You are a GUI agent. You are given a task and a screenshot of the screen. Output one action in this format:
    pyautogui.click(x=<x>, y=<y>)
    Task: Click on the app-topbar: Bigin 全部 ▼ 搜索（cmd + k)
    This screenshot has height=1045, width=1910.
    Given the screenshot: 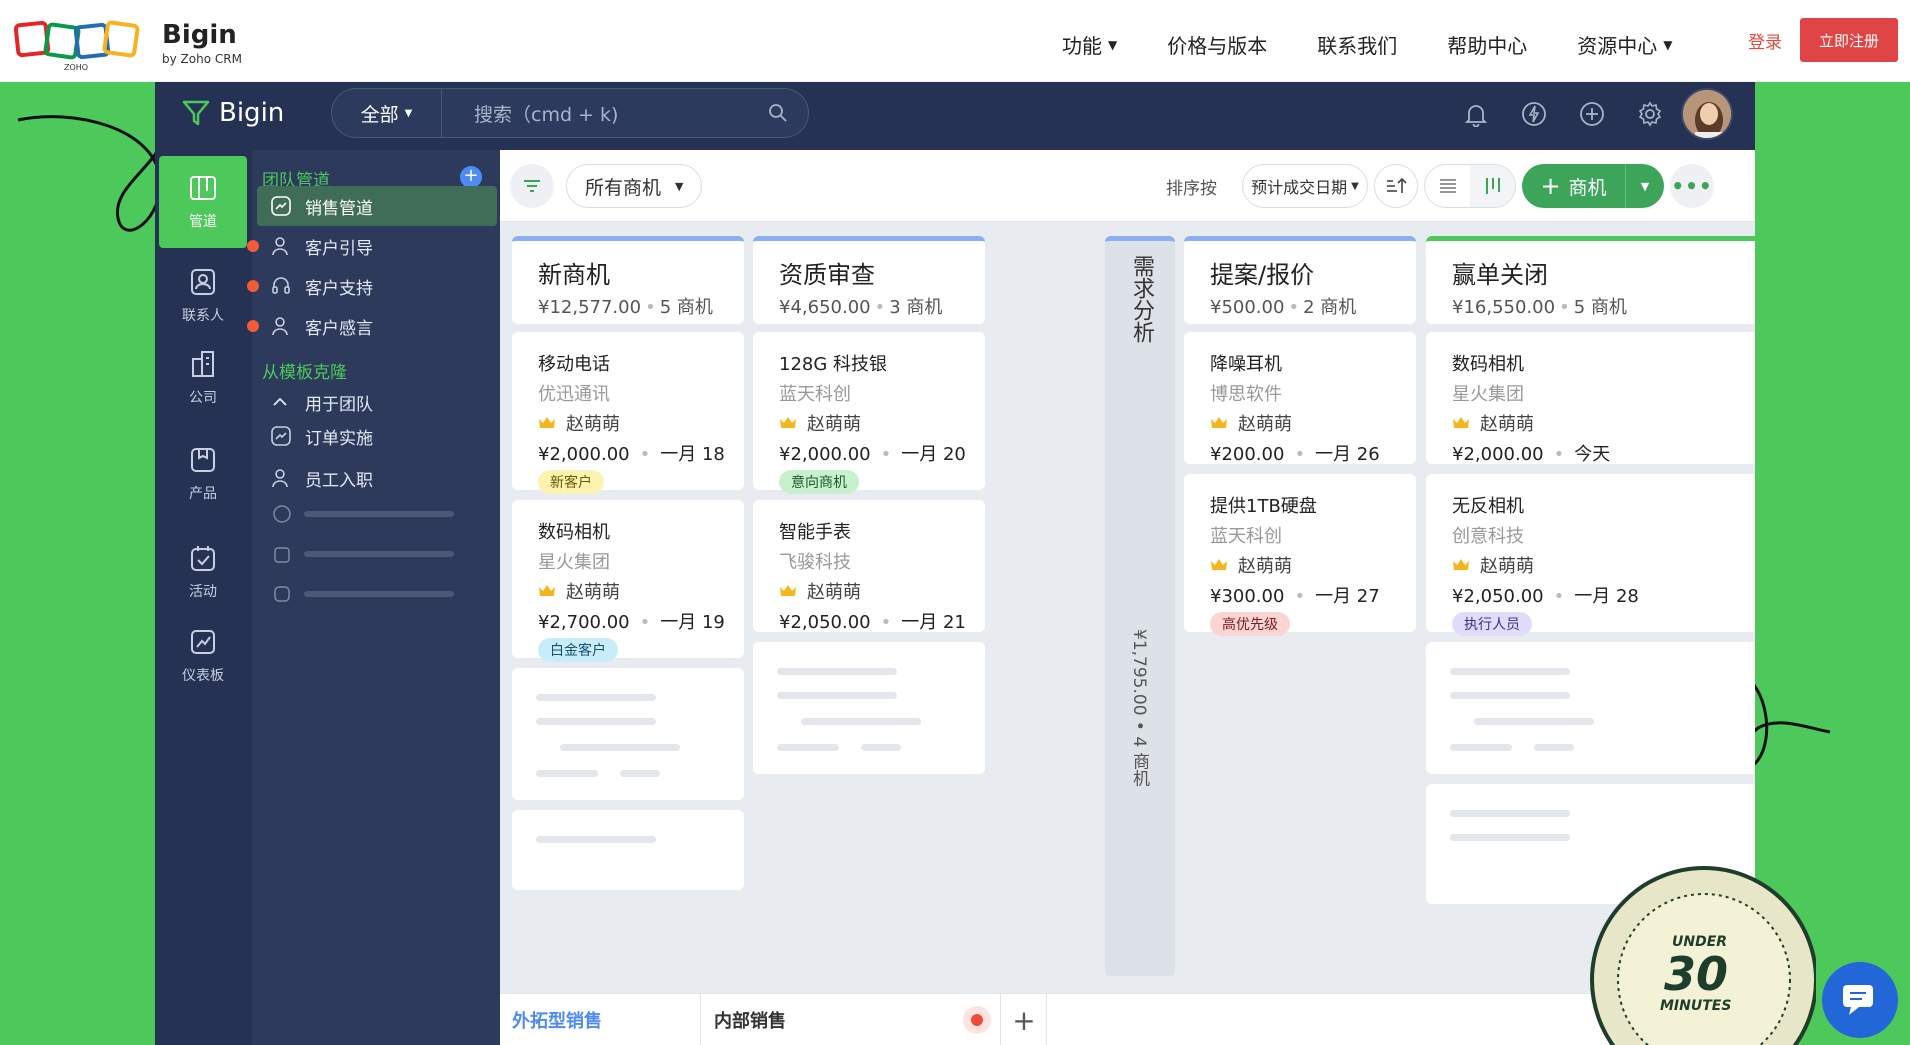 What is the action you would take?
    pyautogui.click(x=955, y=116)
    